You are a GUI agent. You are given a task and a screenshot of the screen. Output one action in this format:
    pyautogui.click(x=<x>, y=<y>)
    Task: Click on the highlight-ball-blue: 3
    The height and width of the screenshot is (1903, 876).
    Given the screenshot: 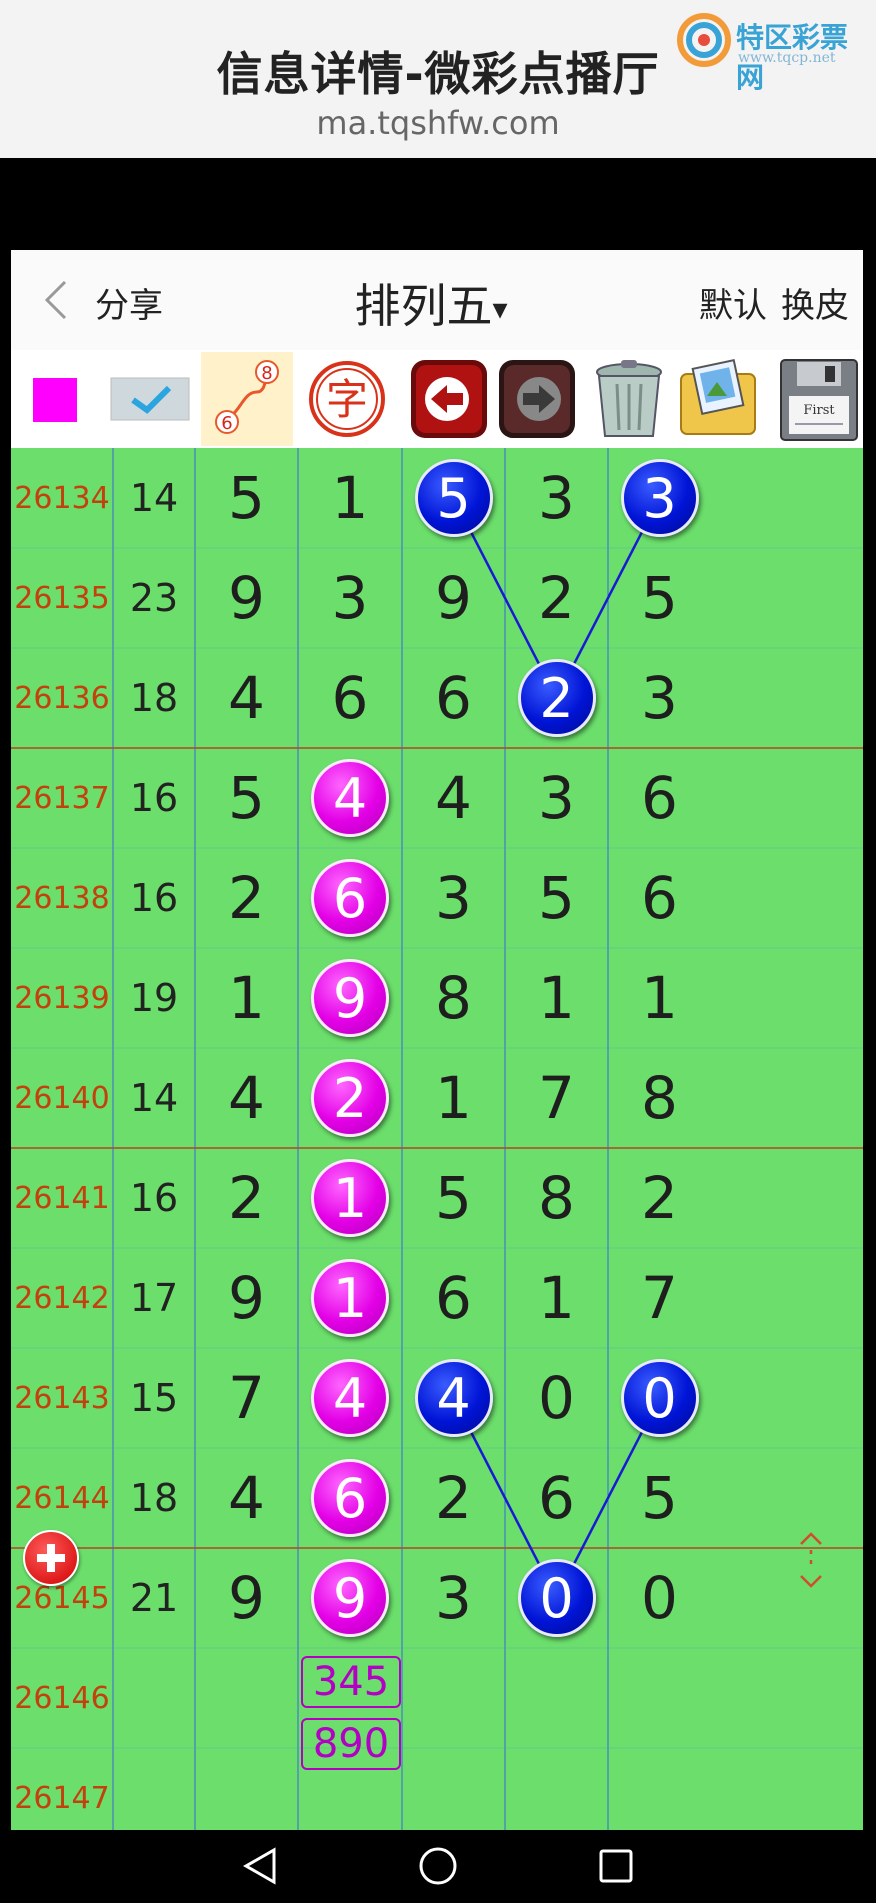 What is the action you would take?
    pyautogui.click(x=659, y=498)
    